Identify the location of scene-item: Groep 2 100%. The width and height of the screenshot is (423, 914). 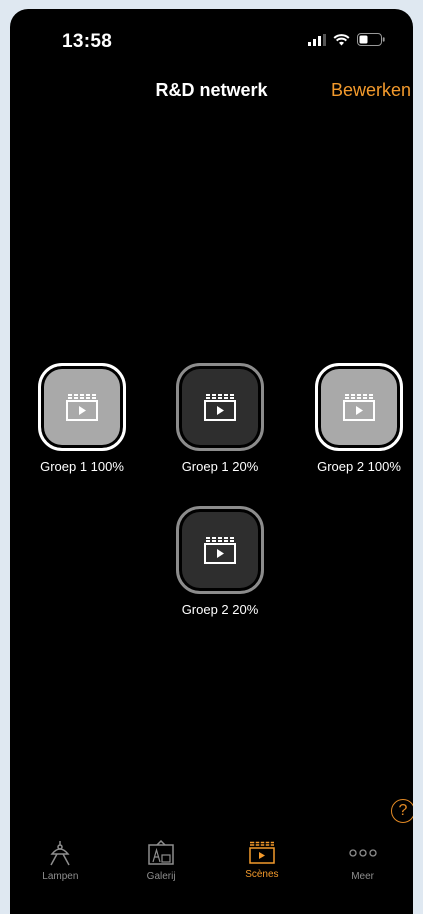
(351, 418).